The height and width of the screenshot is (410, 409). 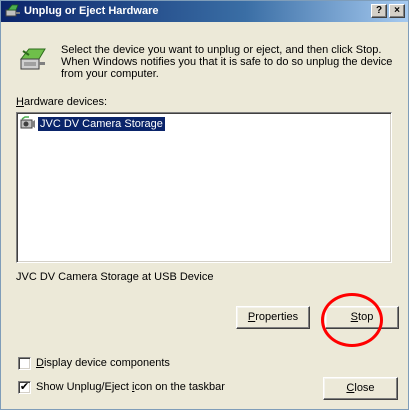 I want to click on show-icon-rest: con on the taskbar, so click(x=179, y=387).